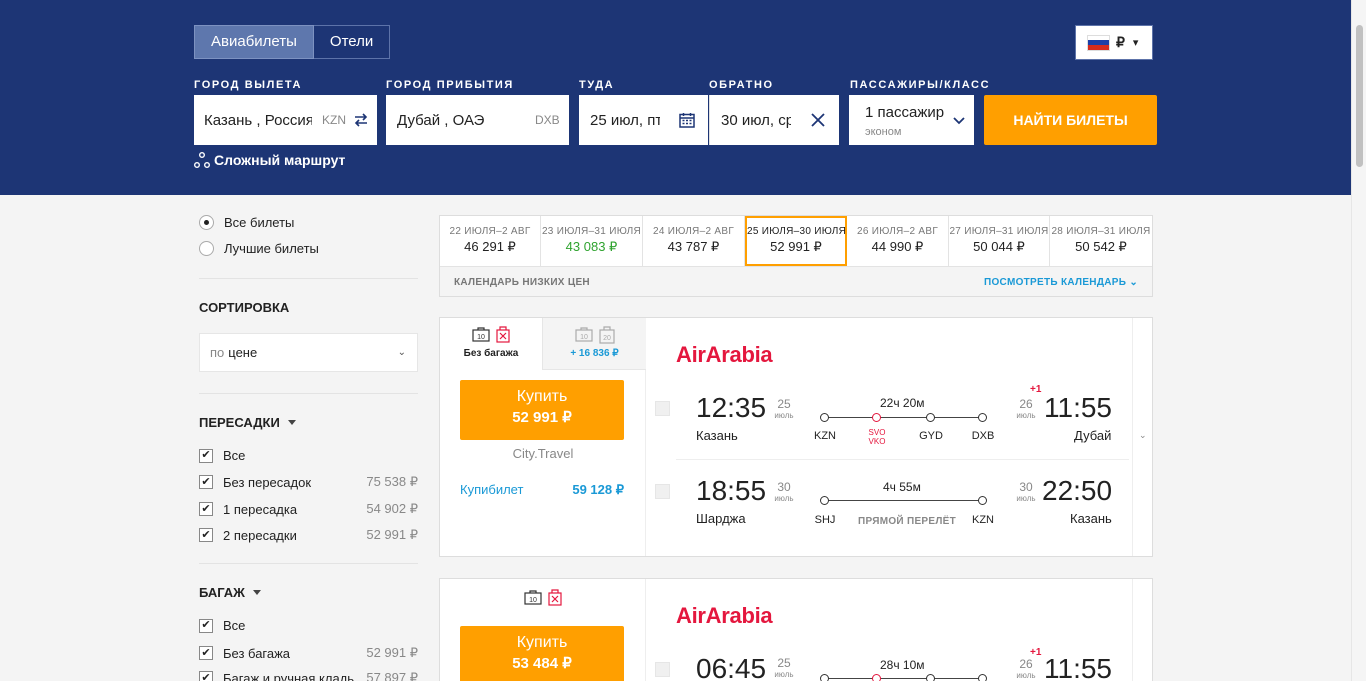 The image size is (1366, 681). What do you see at coordinates (1026, 404) in the screenshot?
I see `arr-day: 26` at bounding box center [1026, 404].